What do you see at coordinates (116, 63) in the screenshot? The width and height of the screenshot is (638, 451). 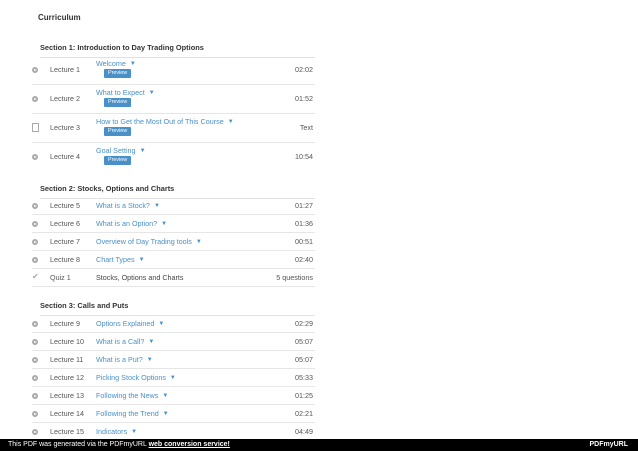 I see `lecture-title-link: Welcome ▼` at bounding box center [116, 63].